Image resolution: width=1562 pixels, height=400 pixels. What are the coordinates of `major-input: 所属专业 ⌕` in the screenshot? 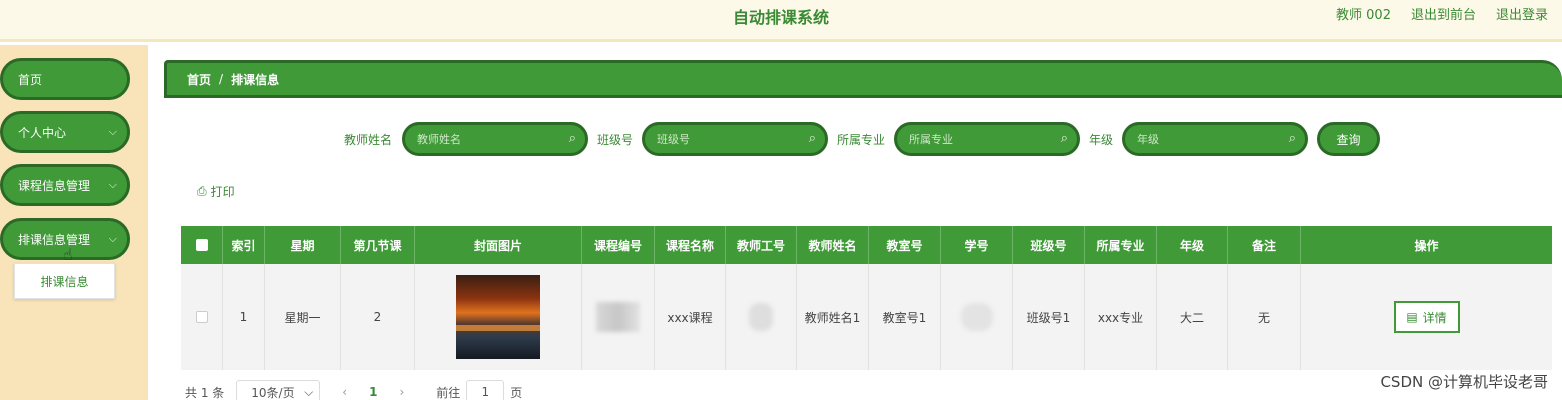 It's located at (987, 139).